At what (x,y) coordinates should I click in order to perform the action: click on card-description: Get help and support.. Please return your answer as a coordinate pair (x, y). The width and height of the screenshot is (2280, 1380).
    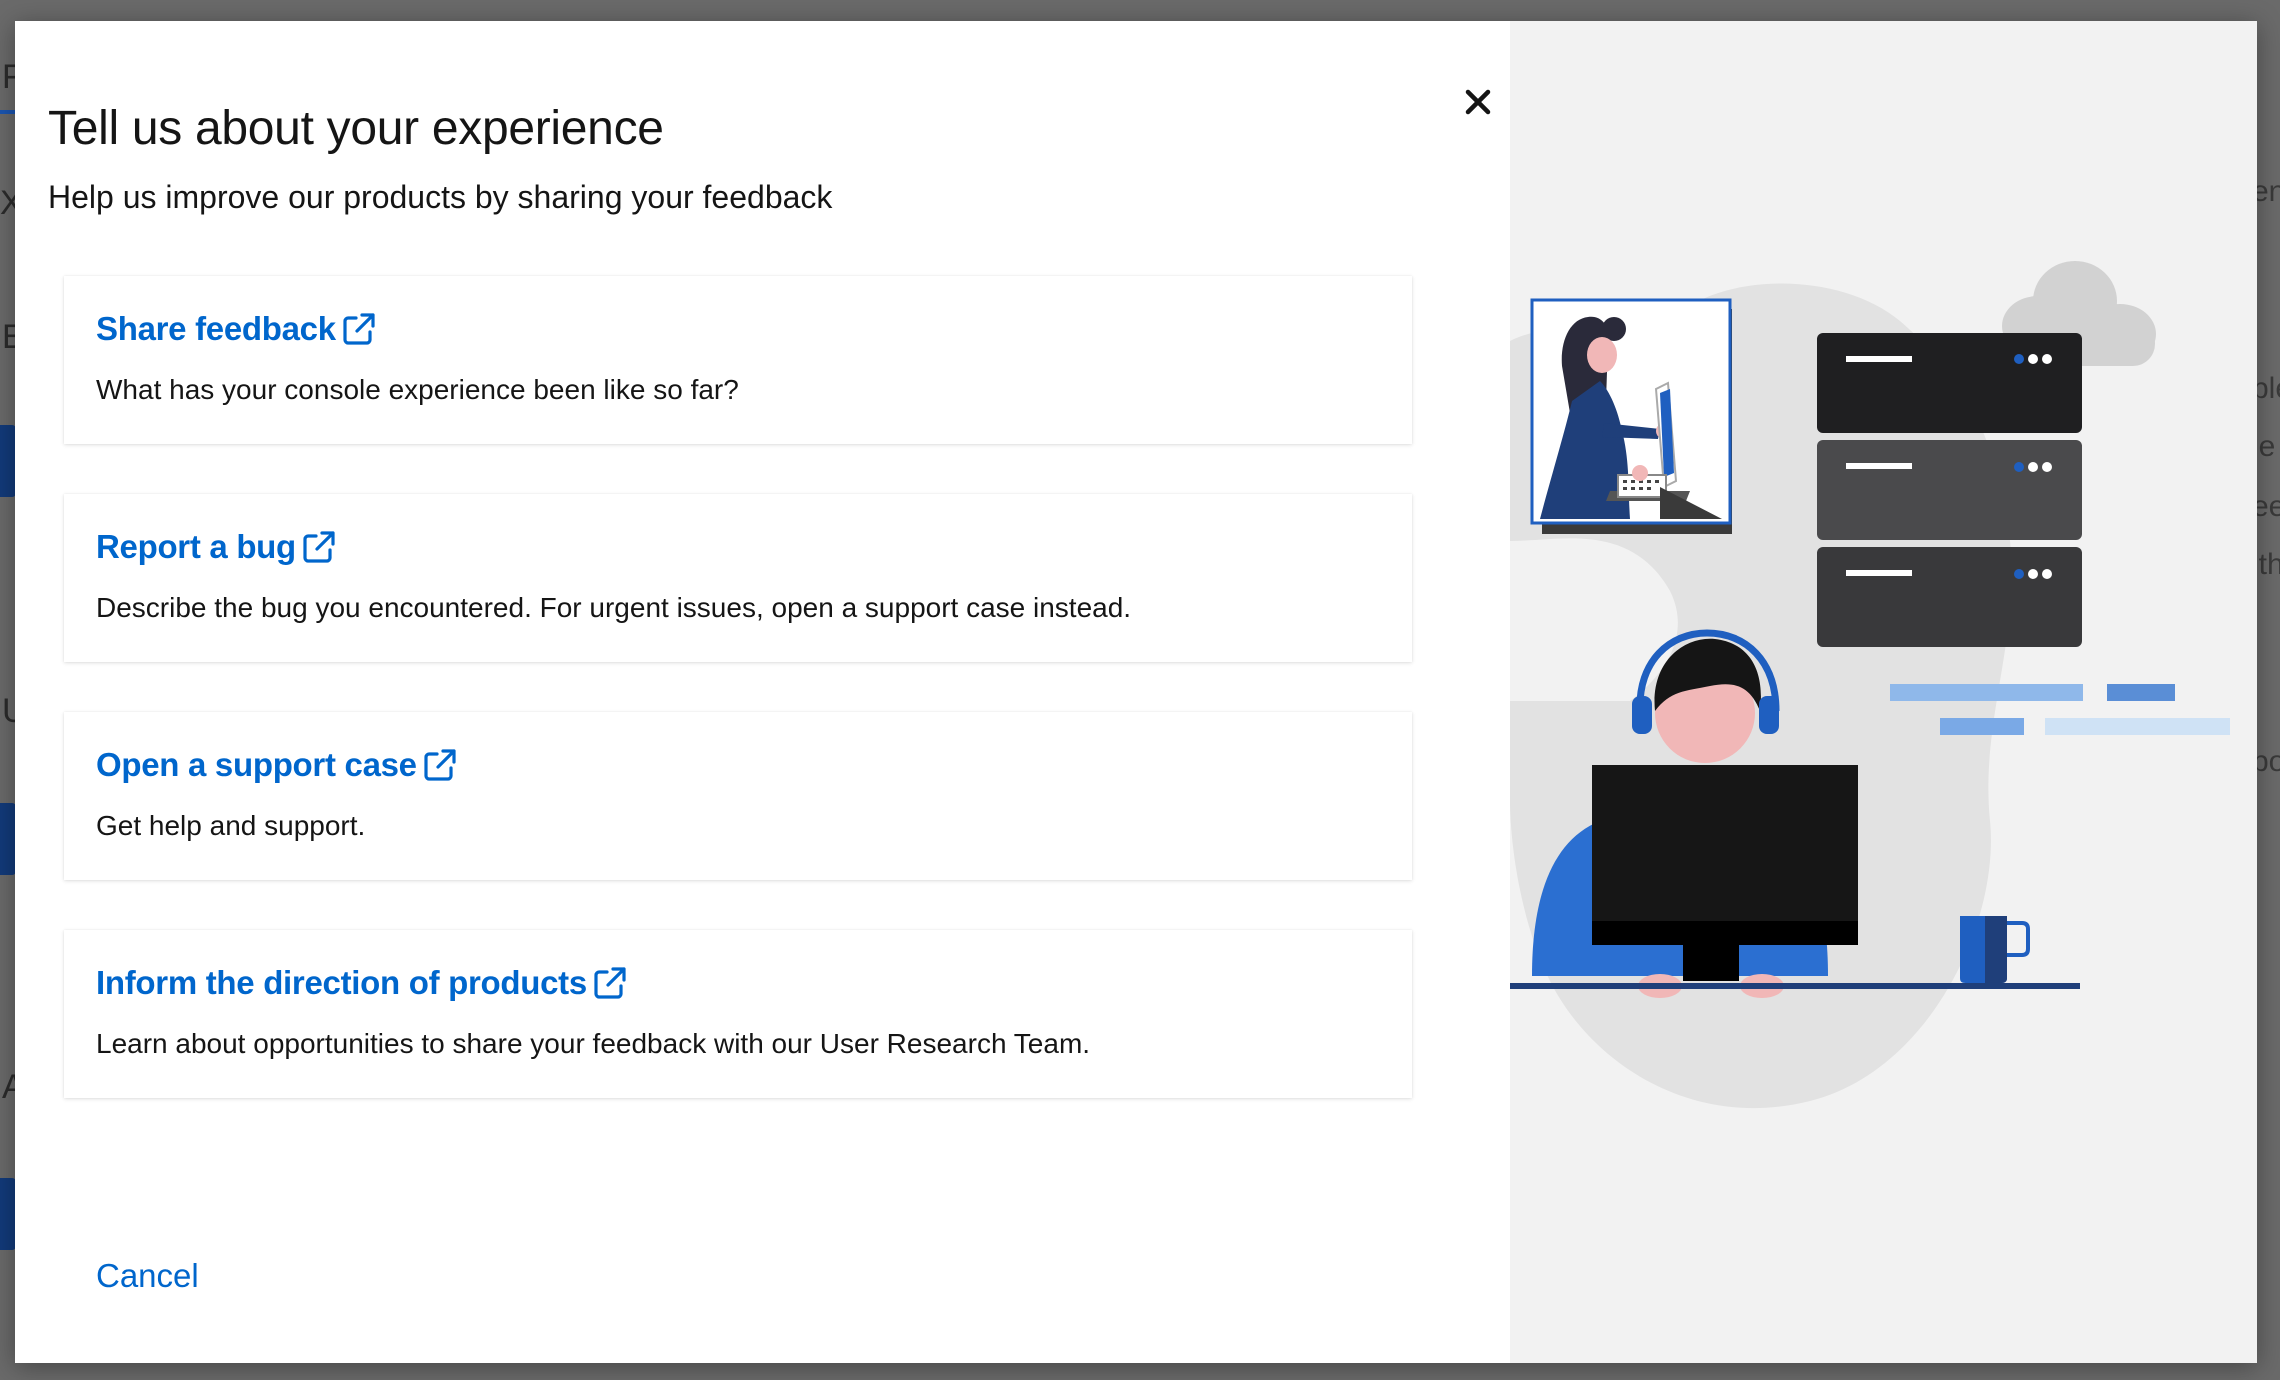
    Looking at the image, I should click on (231, 825).